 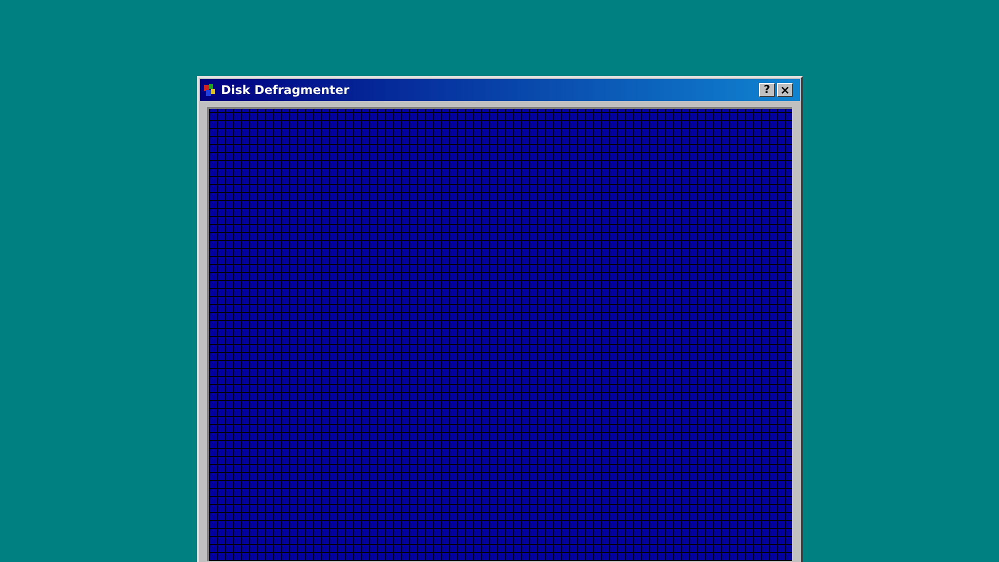 I want to click on window-title: Disk Defragmenter, so click(x=285, y=90).